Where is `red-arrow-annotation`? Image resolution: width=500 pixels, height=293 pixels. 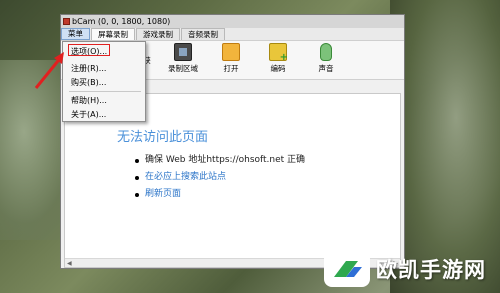
red-arrow-annotation is located at coordinates (49, 70).